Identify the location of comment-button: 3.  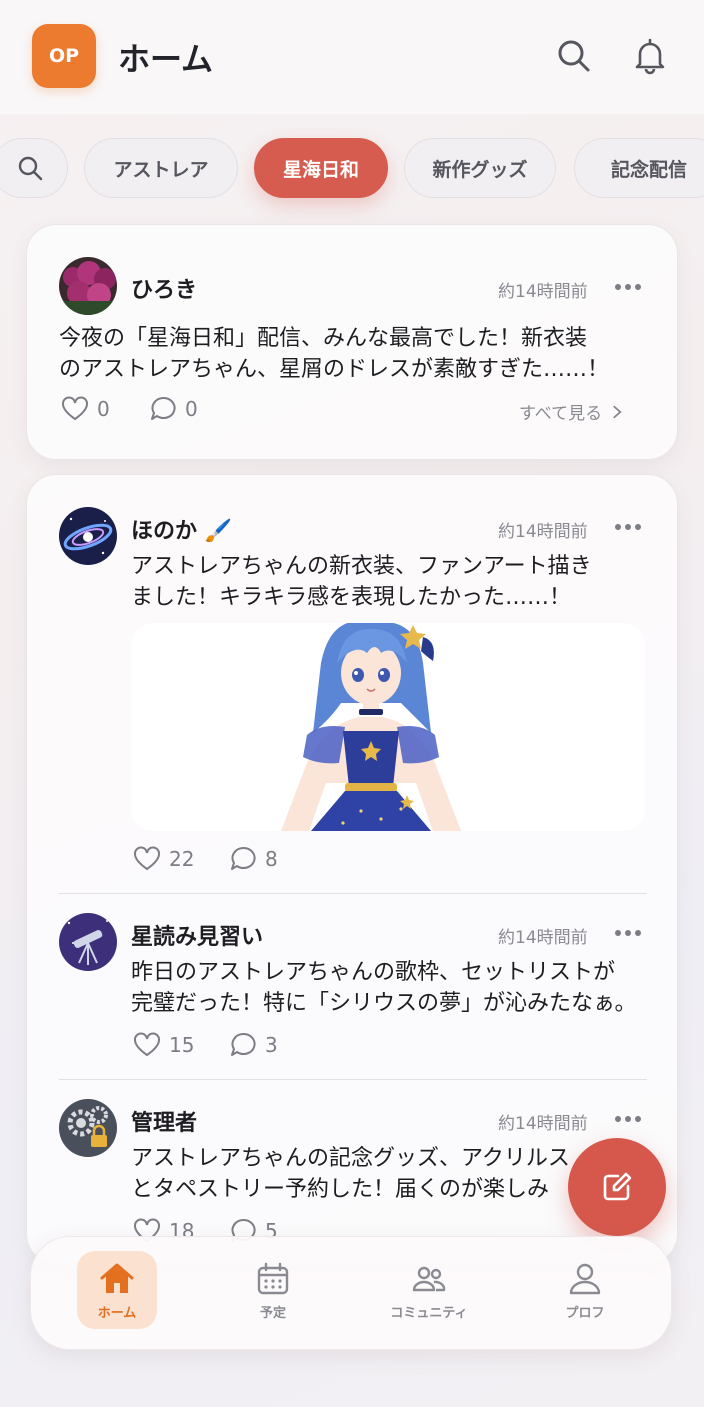
(253, 1045).